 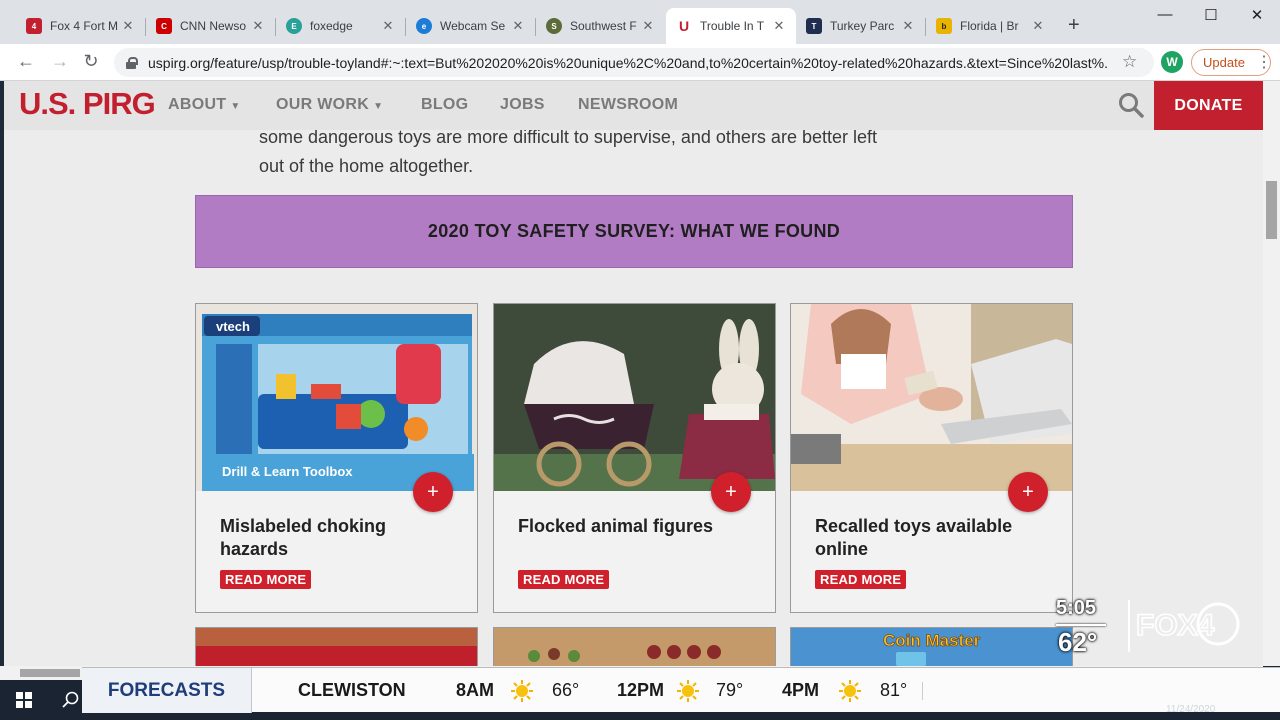 I want to click on windows-start-icon, so click(x=24, y=700).